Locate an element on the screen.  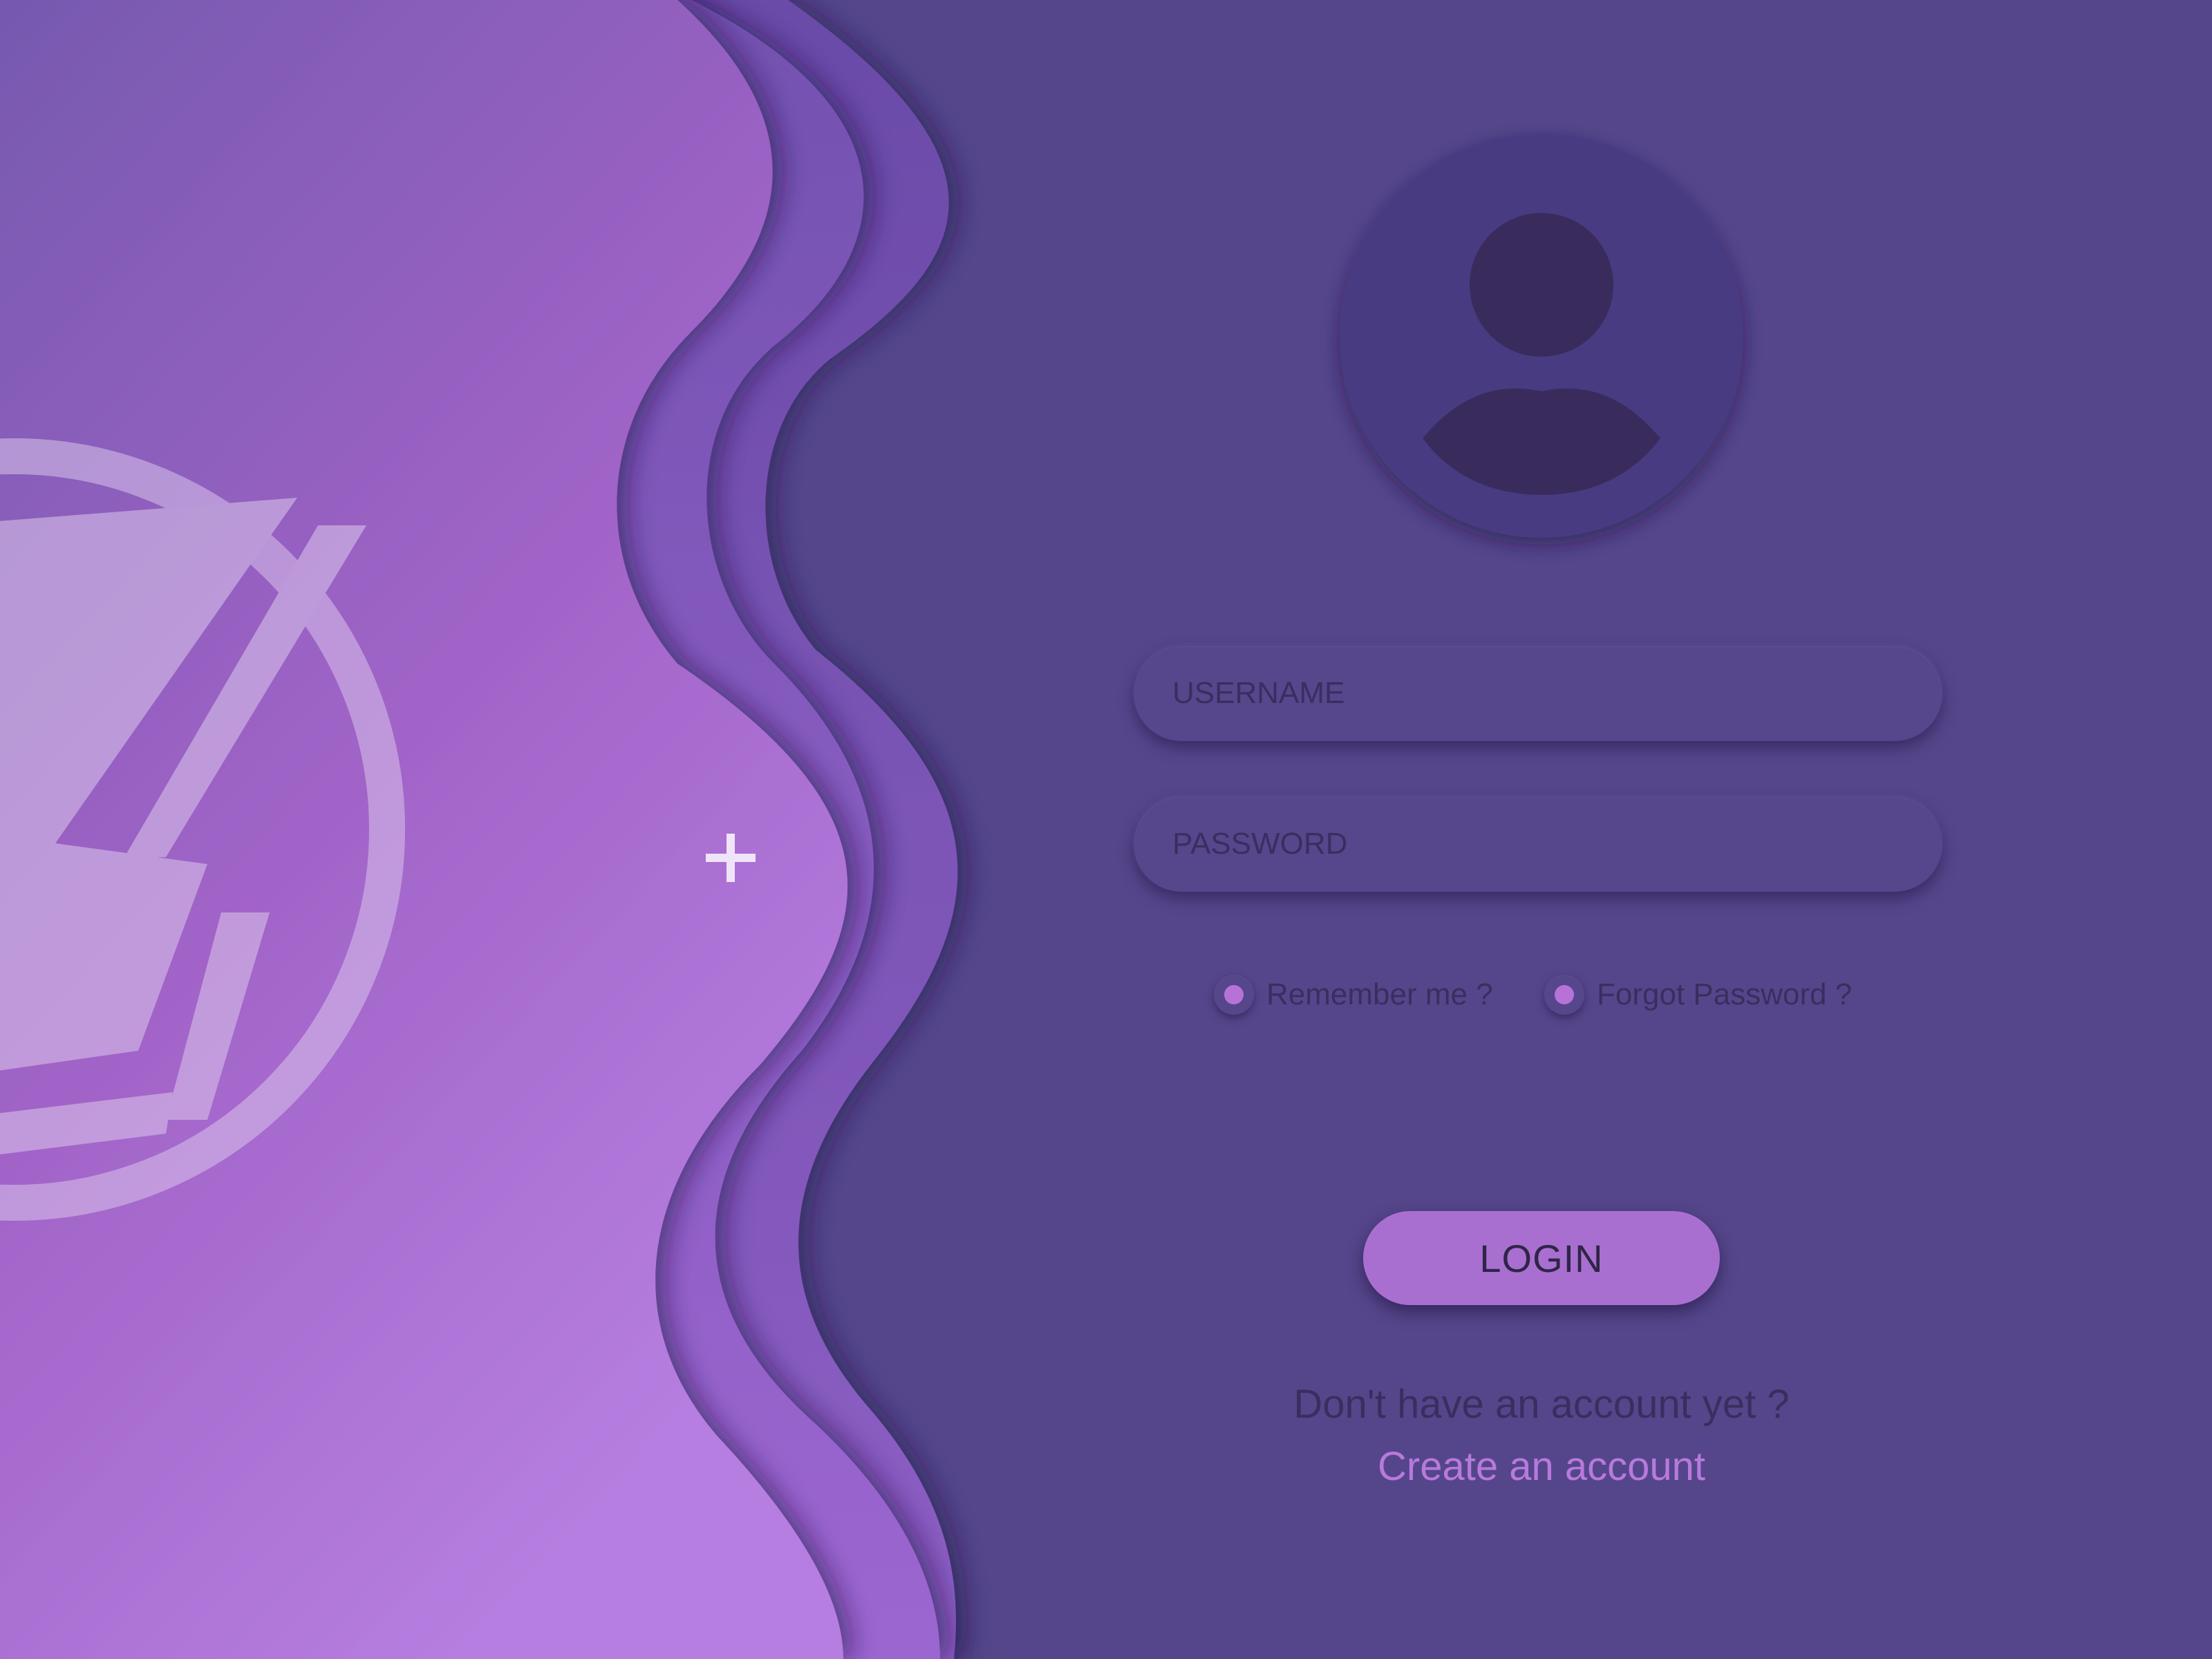
password-field is located at coordinates (1538, 844).